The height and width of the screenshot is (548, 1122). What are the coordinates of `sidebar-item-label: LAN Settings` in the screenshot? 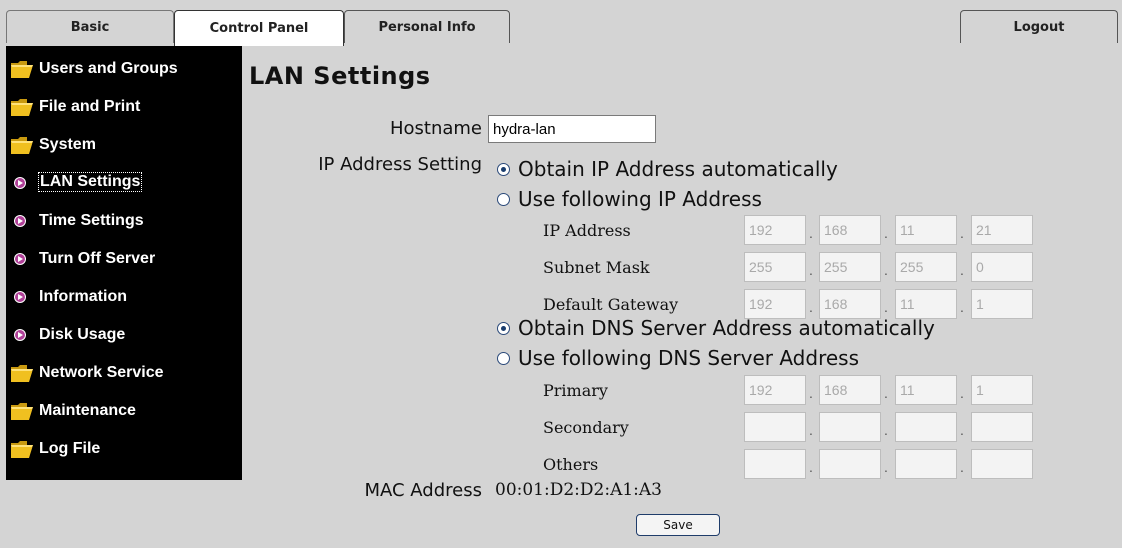 It's located at (90, 182).